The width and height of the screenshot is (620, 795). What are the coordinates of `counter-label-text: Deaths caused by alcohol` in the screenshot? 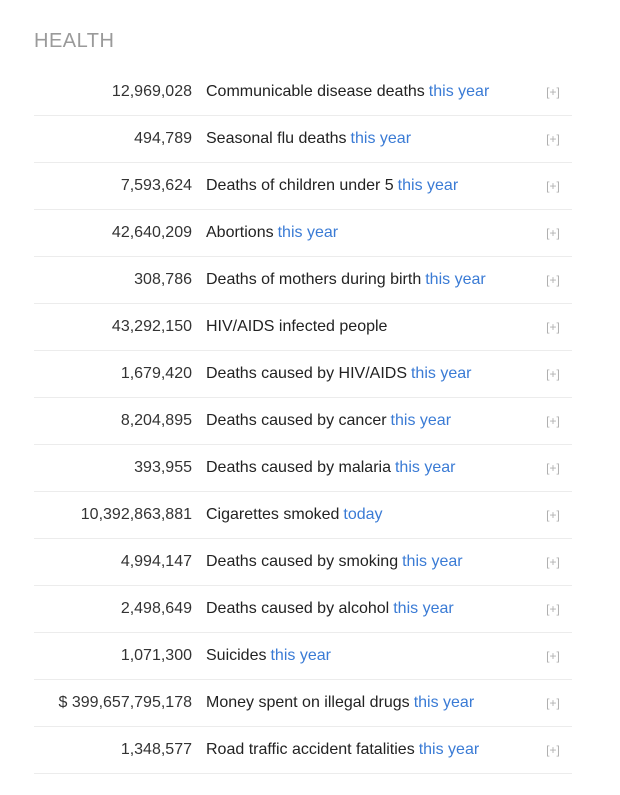 It's located at (298, 608).